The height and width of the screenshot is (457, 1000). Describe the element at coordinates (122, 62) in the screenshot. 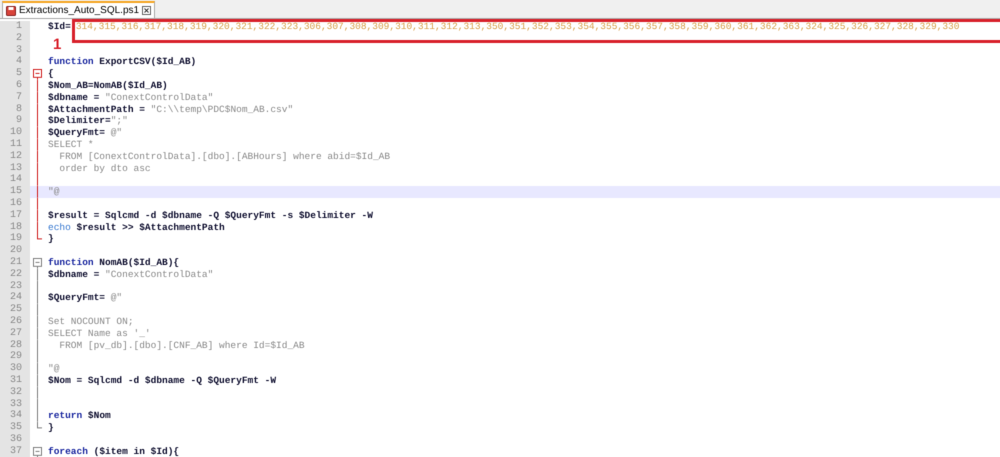

I see `code-line: function ExportCSV($Id_AB)` at that location.